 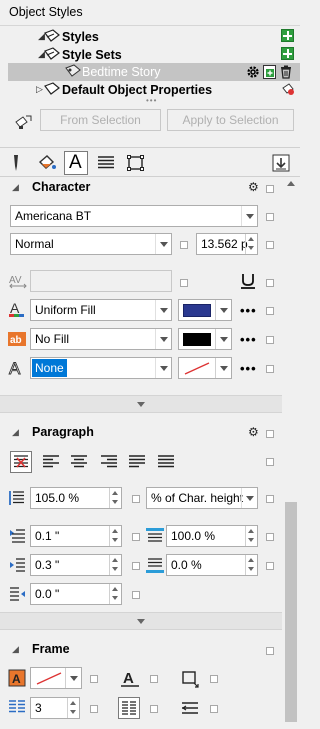 What do you see at coordinates (79, 462) in the screenshot?
I see `align-center-icon` at bounding box center [79, 462].